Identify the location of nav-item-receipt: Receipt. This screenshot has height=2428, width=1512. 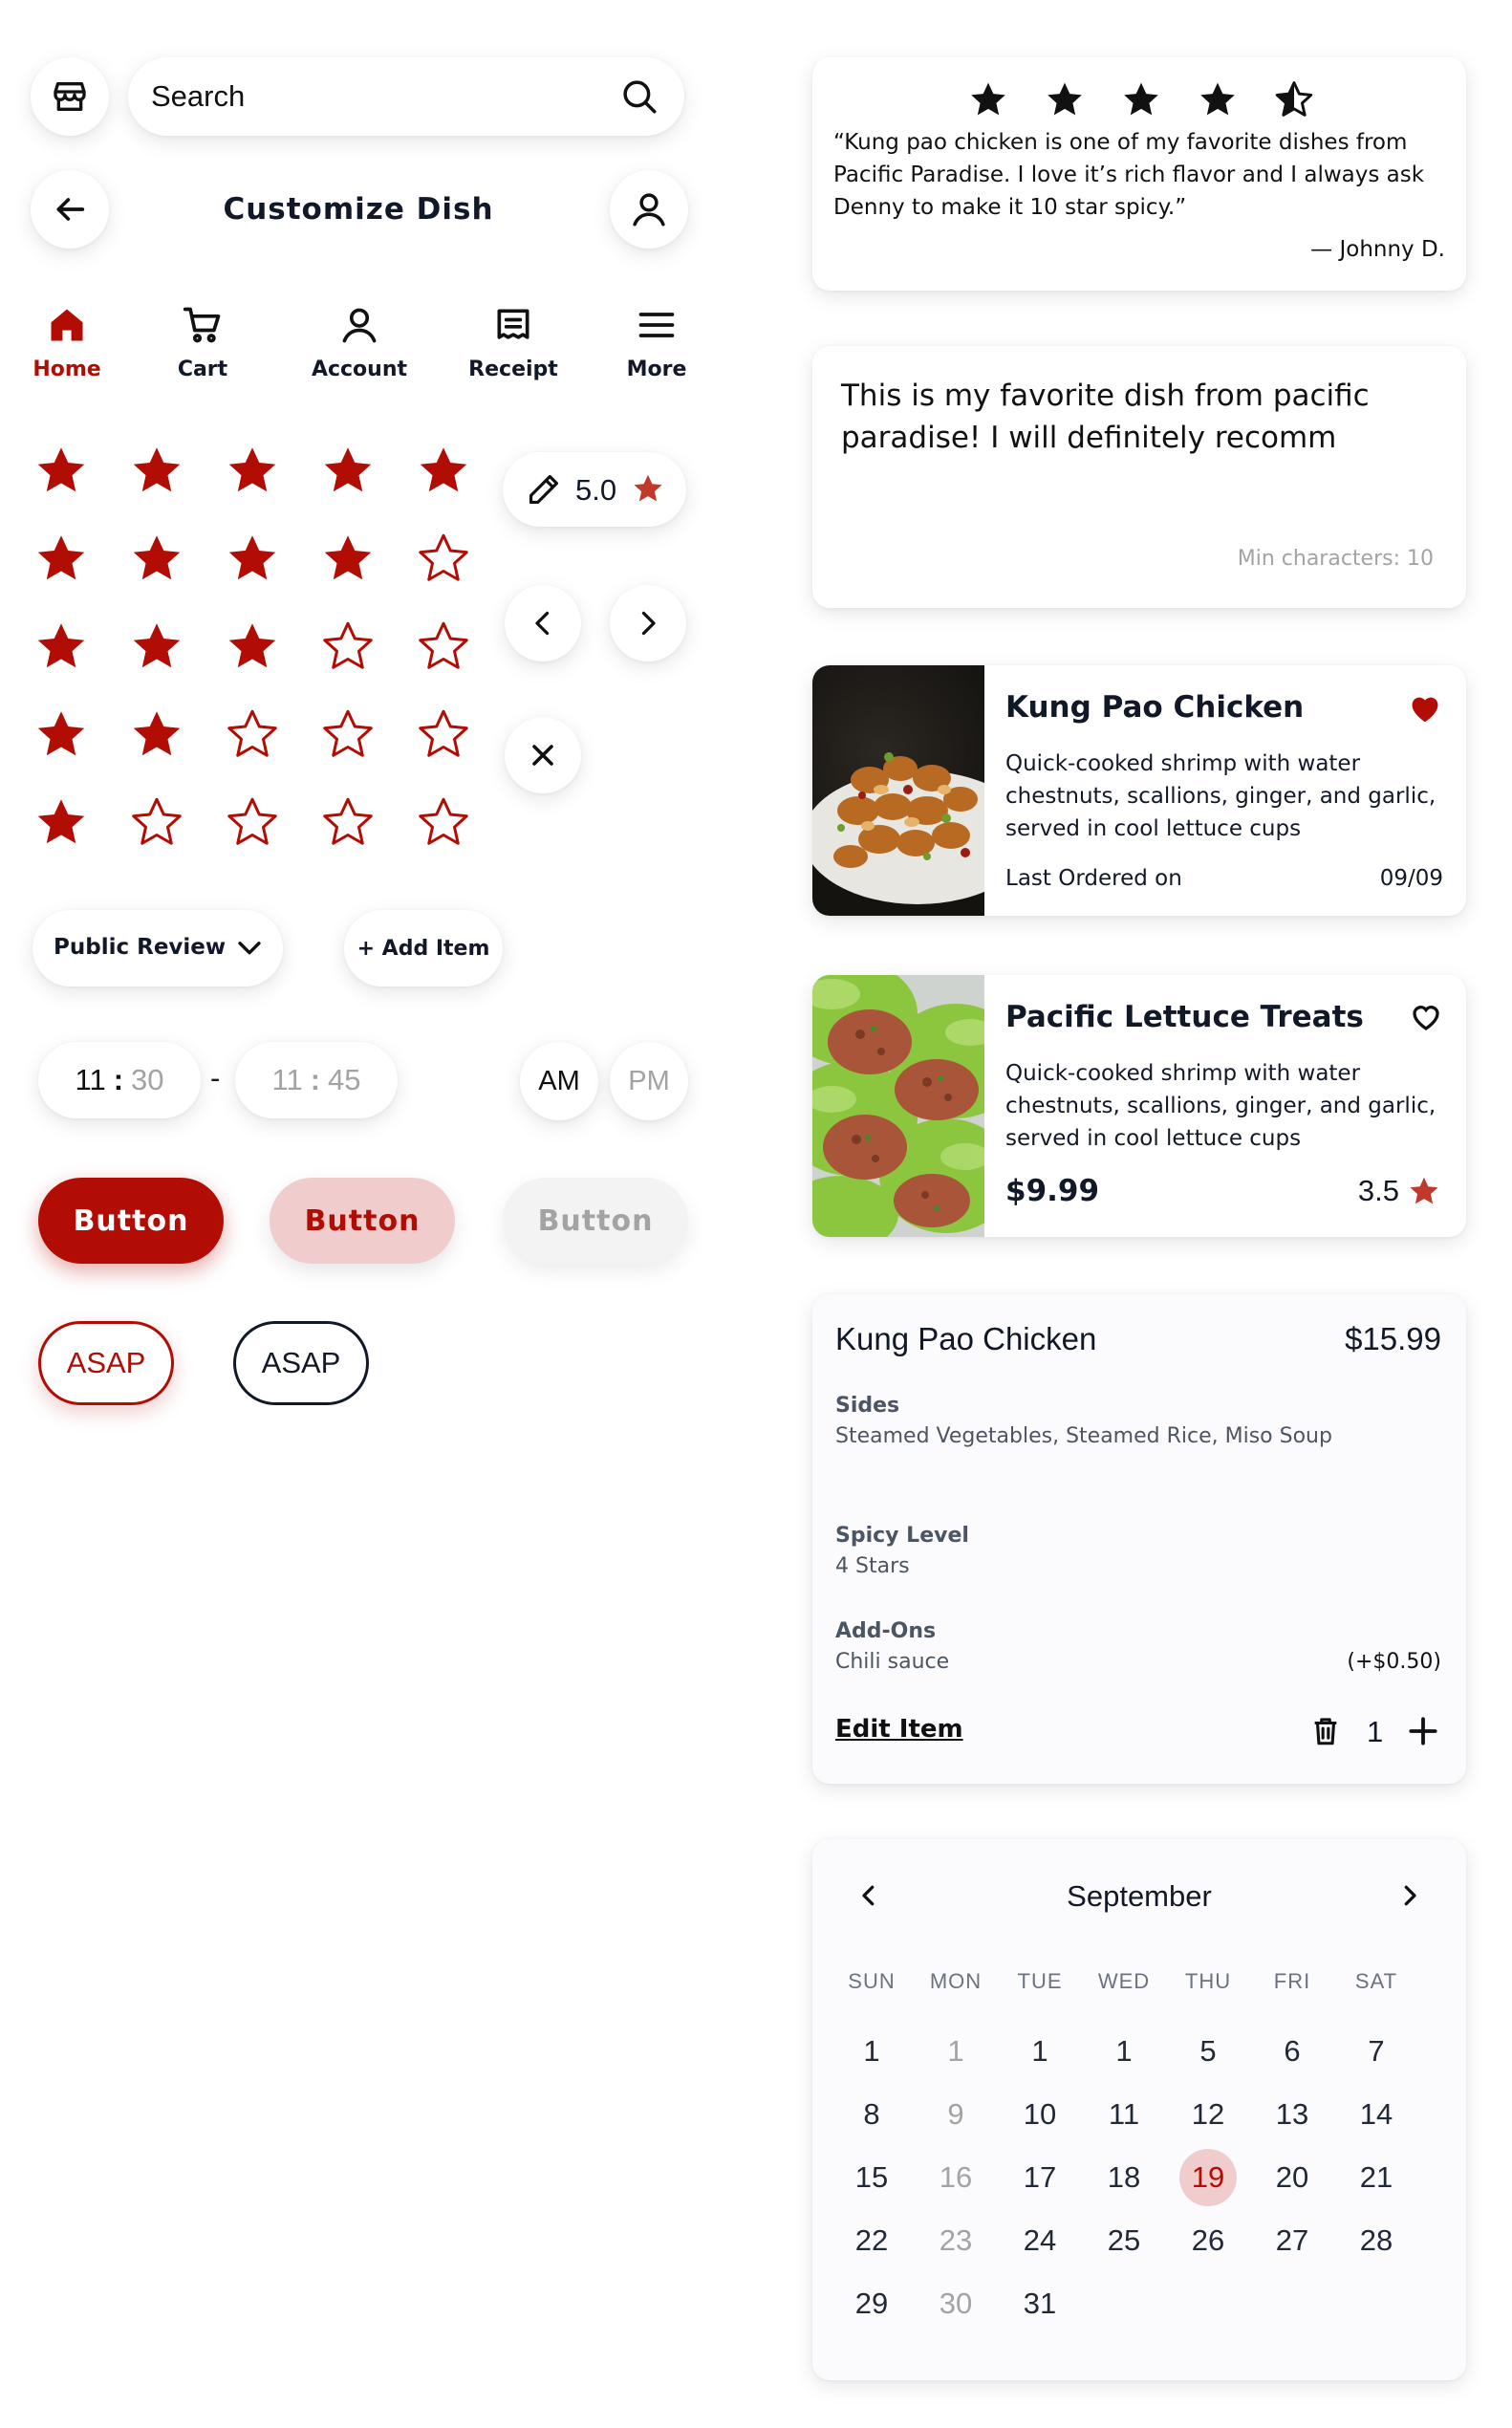
(513, 342).